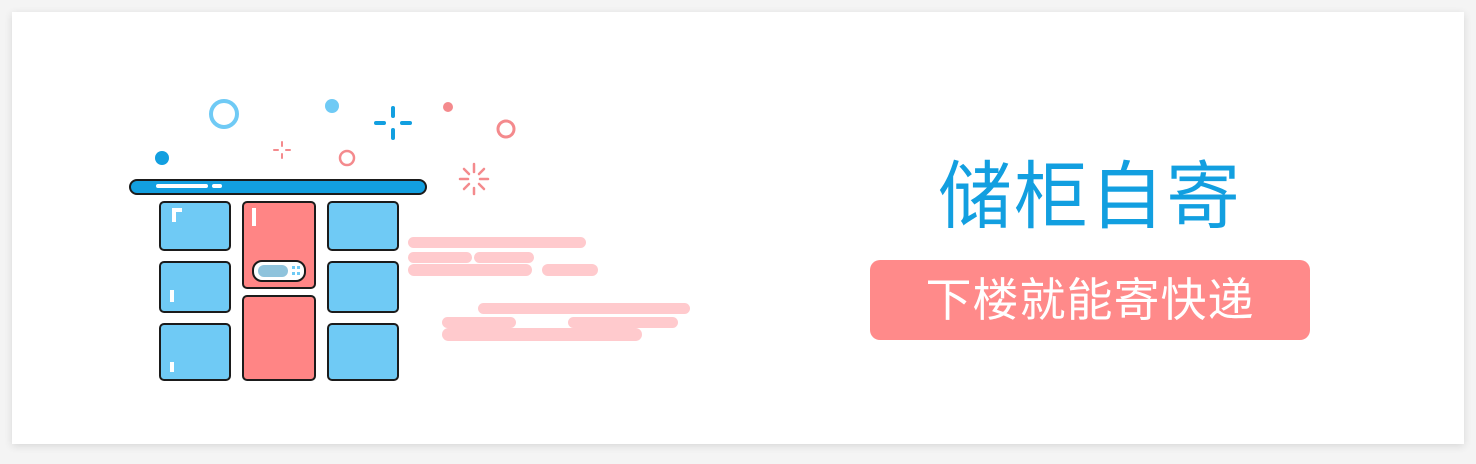 This screenshot has width=1476, height=464. What do you see at coordinates (1090, 300) in the screenshot?
I see `send-parcel-button: 下楼就能寄快递` at bounding box center [1090, 300].